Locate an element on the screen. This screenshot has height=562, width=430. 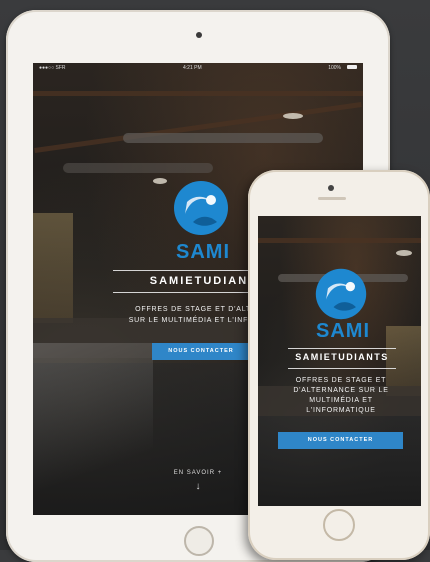
carrier-label: ●●●○○ SFR is located at coordinates (52, 68).